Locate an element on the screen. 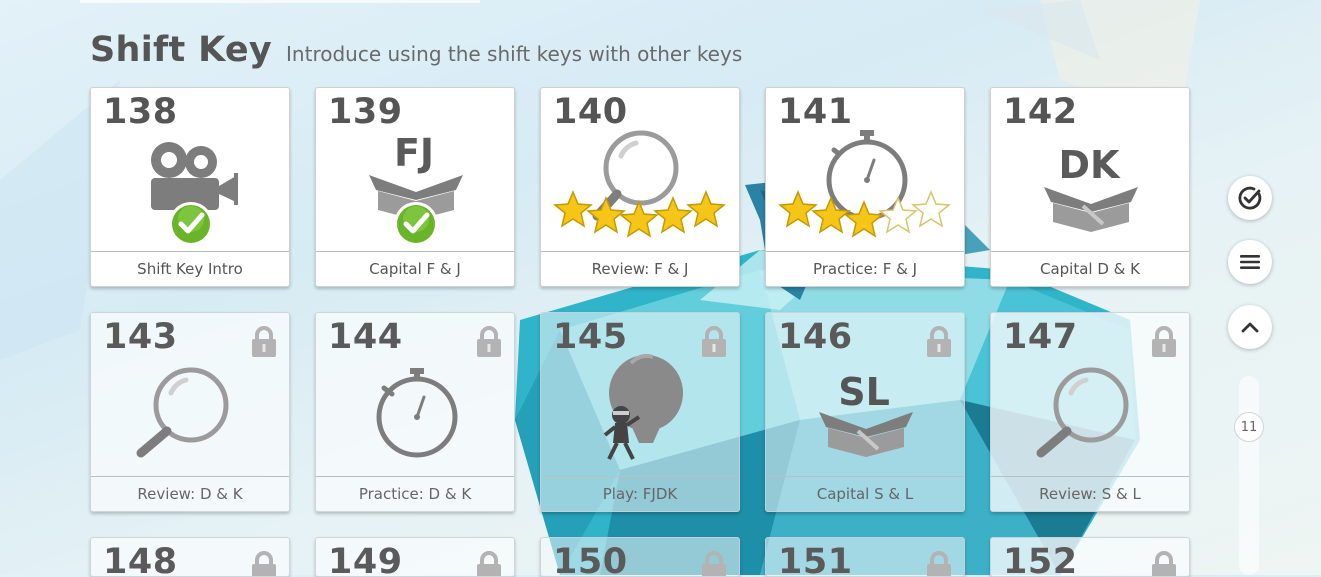  scroll-top-button is located at coordinates (1250, 327).